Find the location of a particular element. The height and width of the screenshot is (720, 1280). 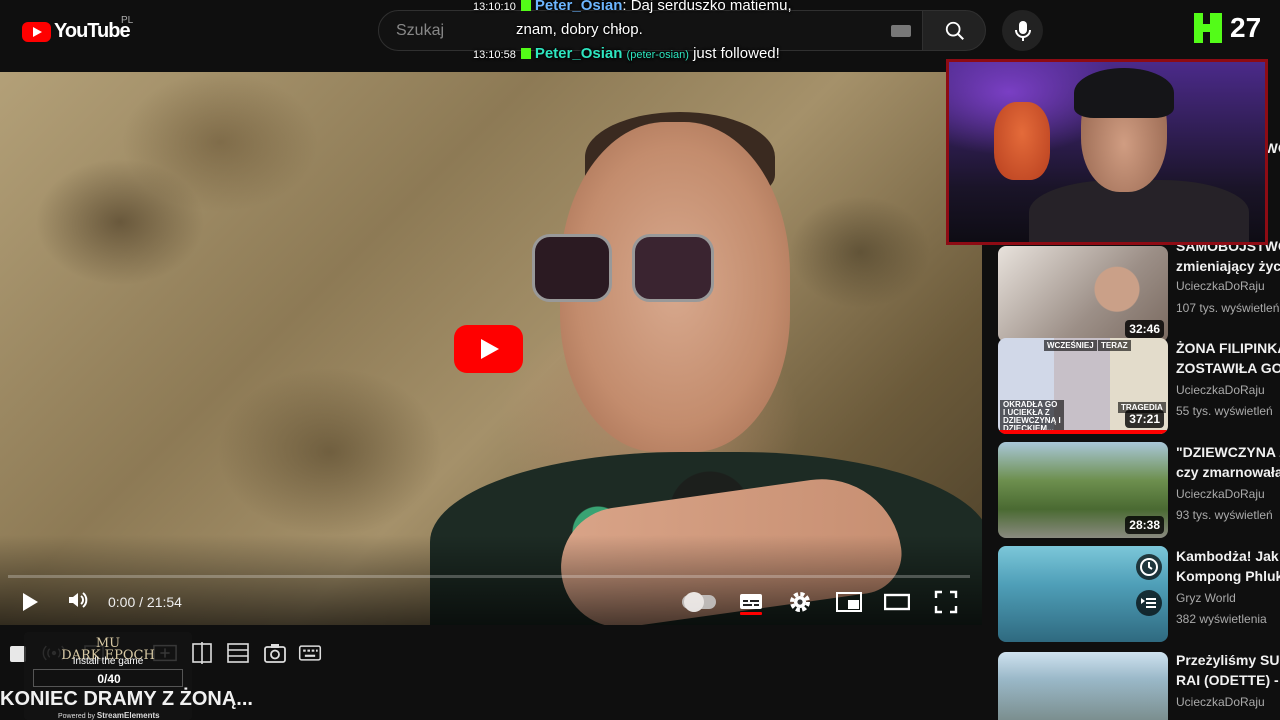

widget-powered-by: Powered by StreamElements is located at coordinates (109, 715).